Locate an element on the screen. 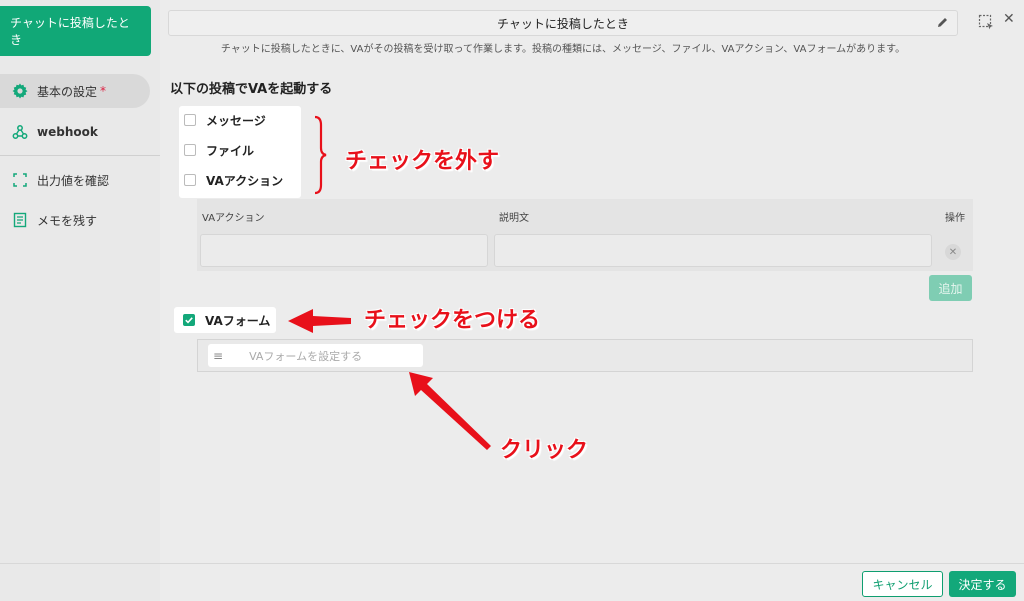 This screenshot has width=1024, height=601. check-icon is located at coordinates (189, 320).